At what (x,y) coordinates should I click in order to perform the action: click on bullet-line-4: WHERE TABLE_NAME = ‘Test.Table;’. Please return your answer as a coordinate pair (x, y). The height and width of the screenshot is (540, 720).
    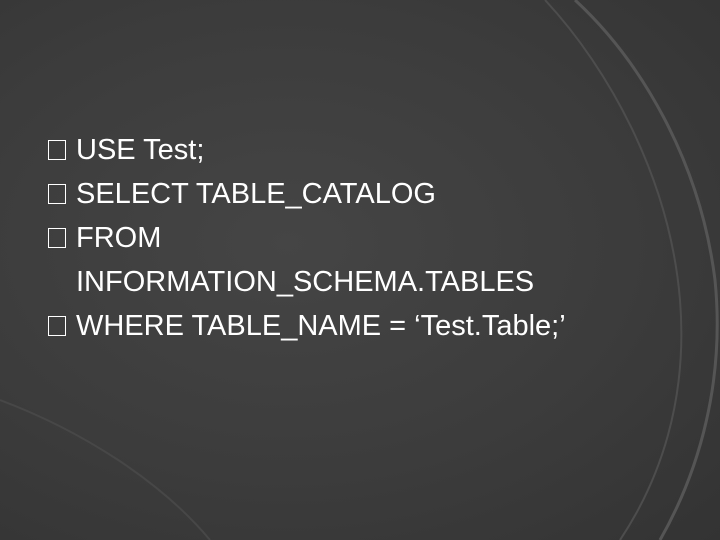
    Looking at the image, I should click on (358, 326).